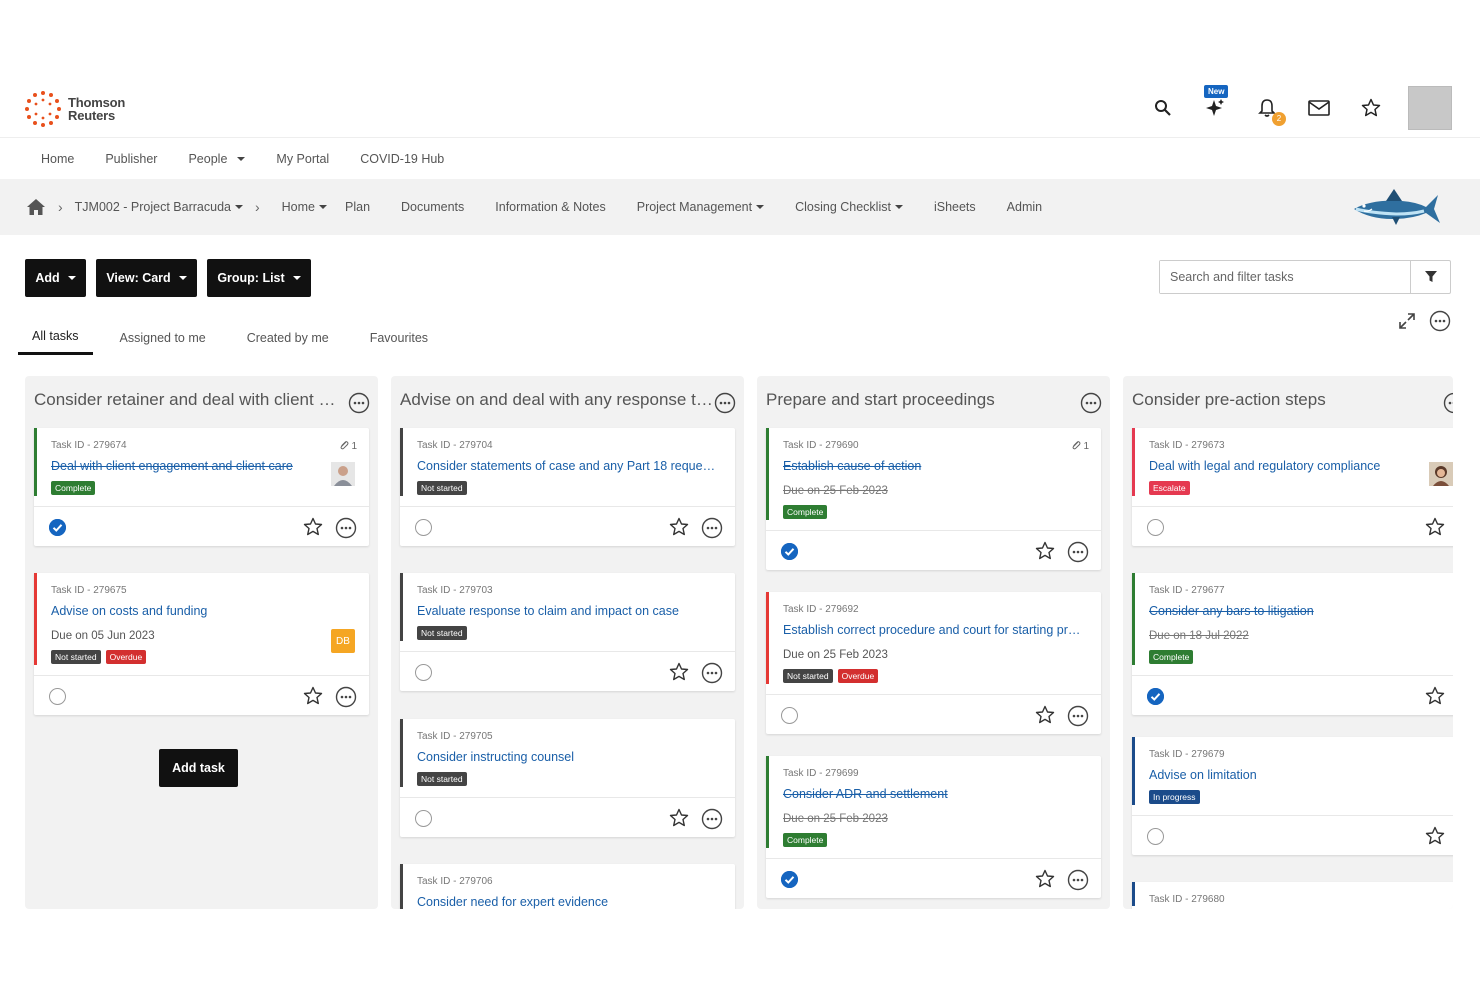 This screenshot has height=987, width=1480. I want to click on assignee-avatar: DB, so click(343, 641).